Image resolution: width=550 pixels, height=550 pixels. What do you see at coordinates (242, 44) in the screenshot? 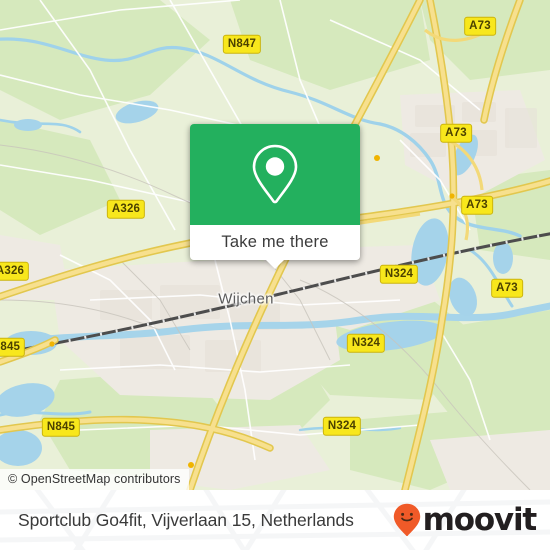
I see `road-shield: N847` at bounding box center [242, 44].